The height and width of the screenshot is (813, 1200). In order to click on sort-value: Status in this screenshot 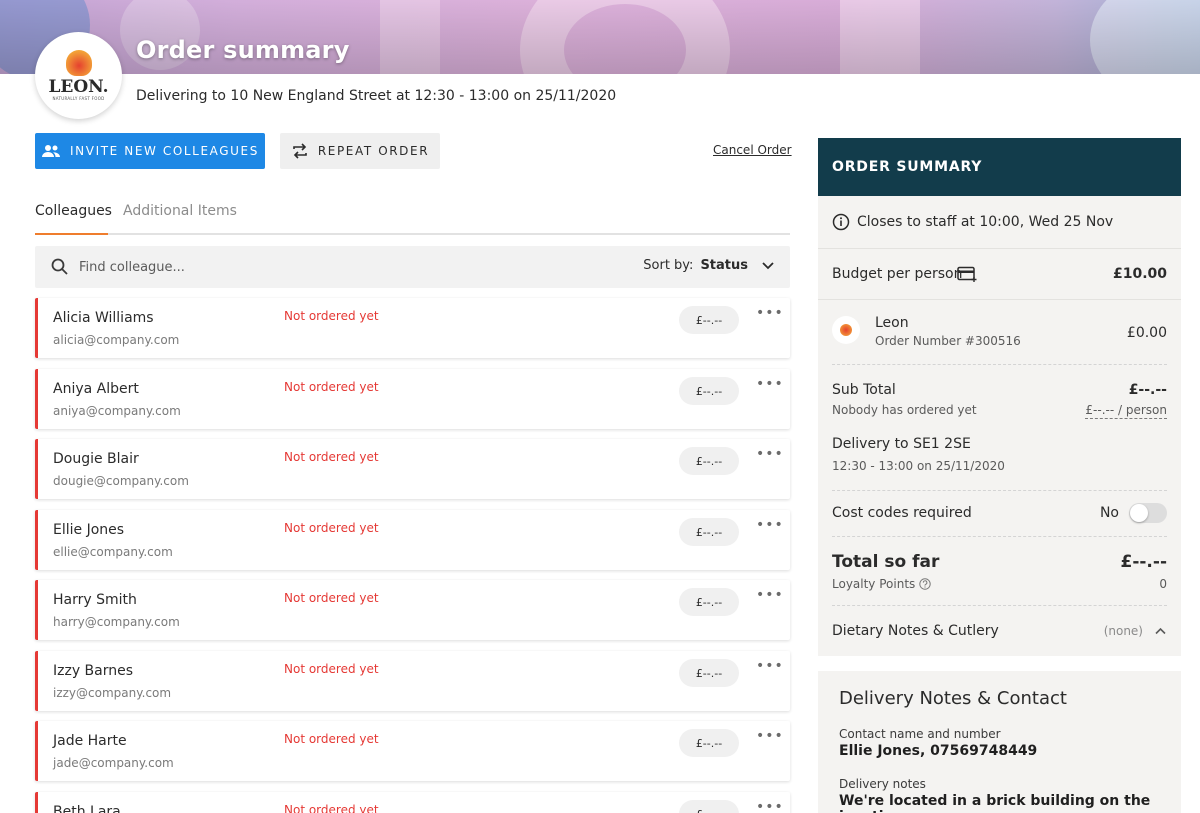, I will do `click(724, 265)`.